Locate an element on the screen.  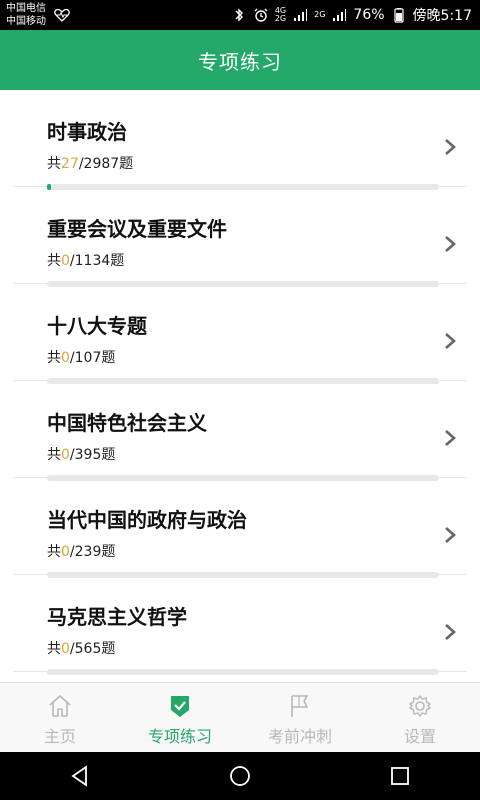
topic-title: 十八大专题 is located at coordinates (97, 326).